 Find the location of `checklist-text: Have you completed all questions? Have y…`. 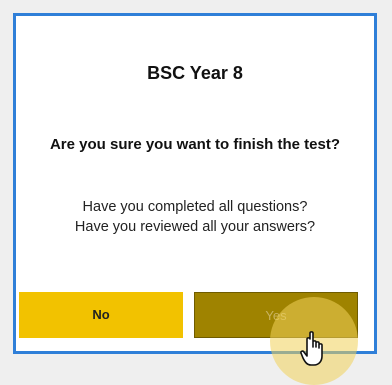

checklist-text: Have you completed all questions? Have y… is located at coordinates (195, 217).